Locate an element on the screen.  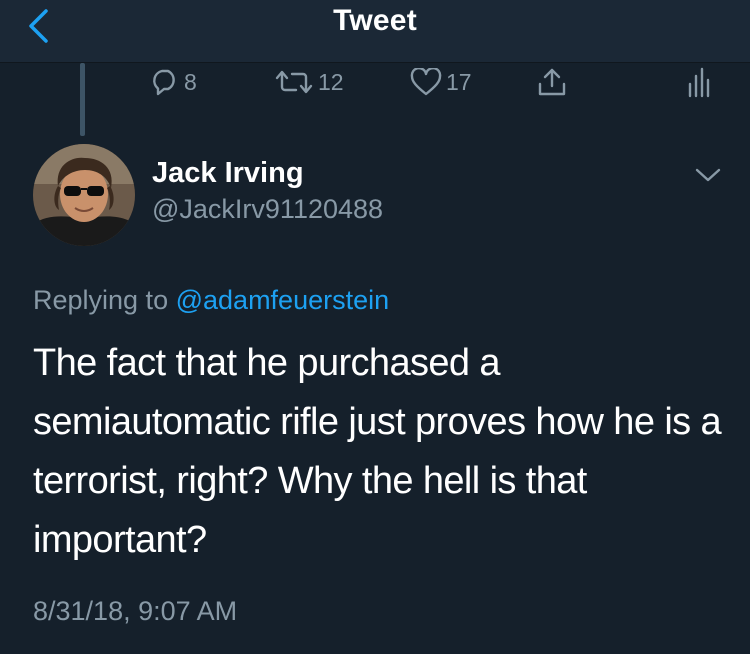
chevron-down-icon is located at coordinates (708, 175).